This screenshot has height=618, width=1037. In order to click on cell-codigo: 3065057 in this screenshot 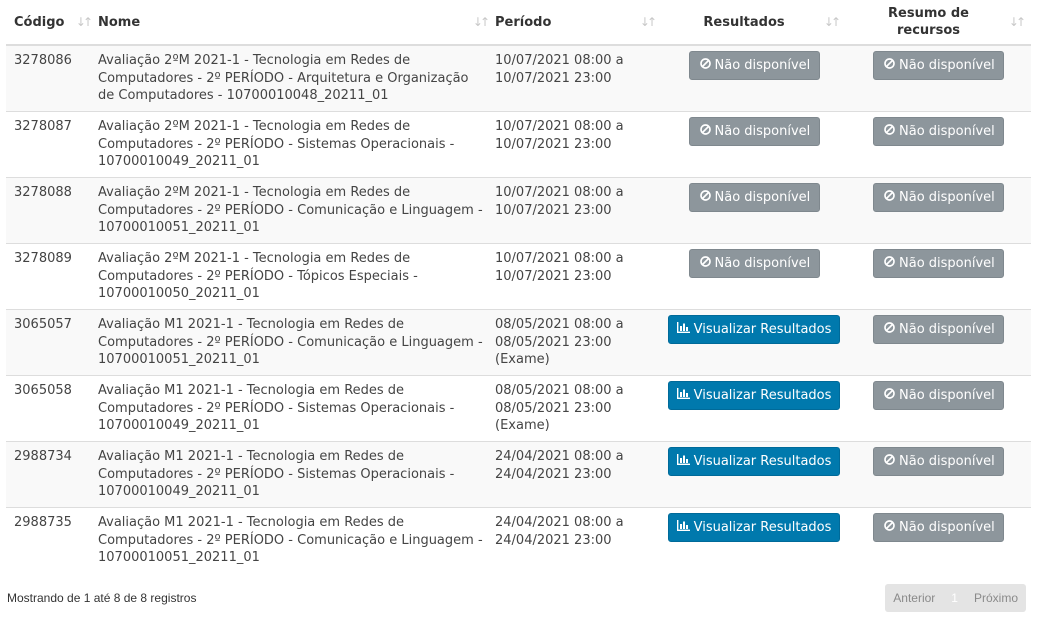, I will do `click(52, 342)`.